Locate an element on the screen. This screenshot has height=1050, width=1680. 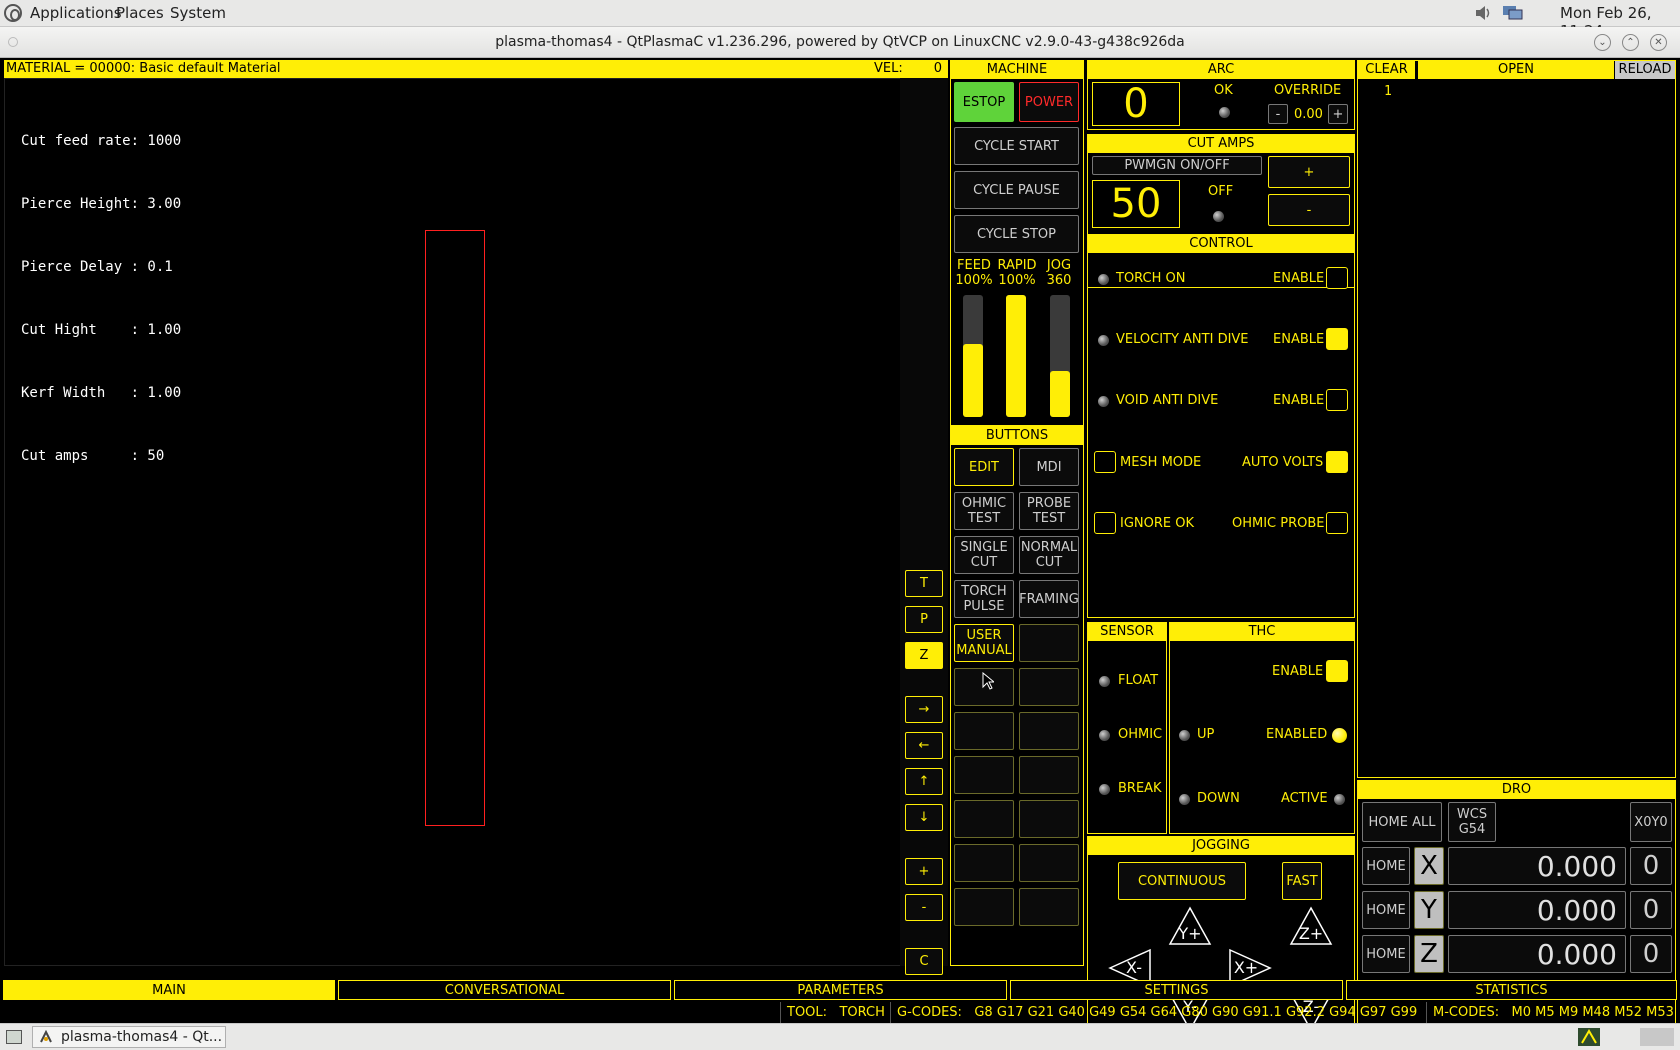
tool-status: TOOL: TORCH is located at coordinates (832, 1012).